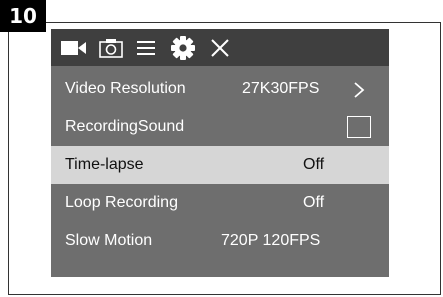 The image size is (443, 297). What do you see at coordinates (125, 126) in the screenshot?
I see `menu-item-label: RecordingSound` at bounding box center [125, 126].